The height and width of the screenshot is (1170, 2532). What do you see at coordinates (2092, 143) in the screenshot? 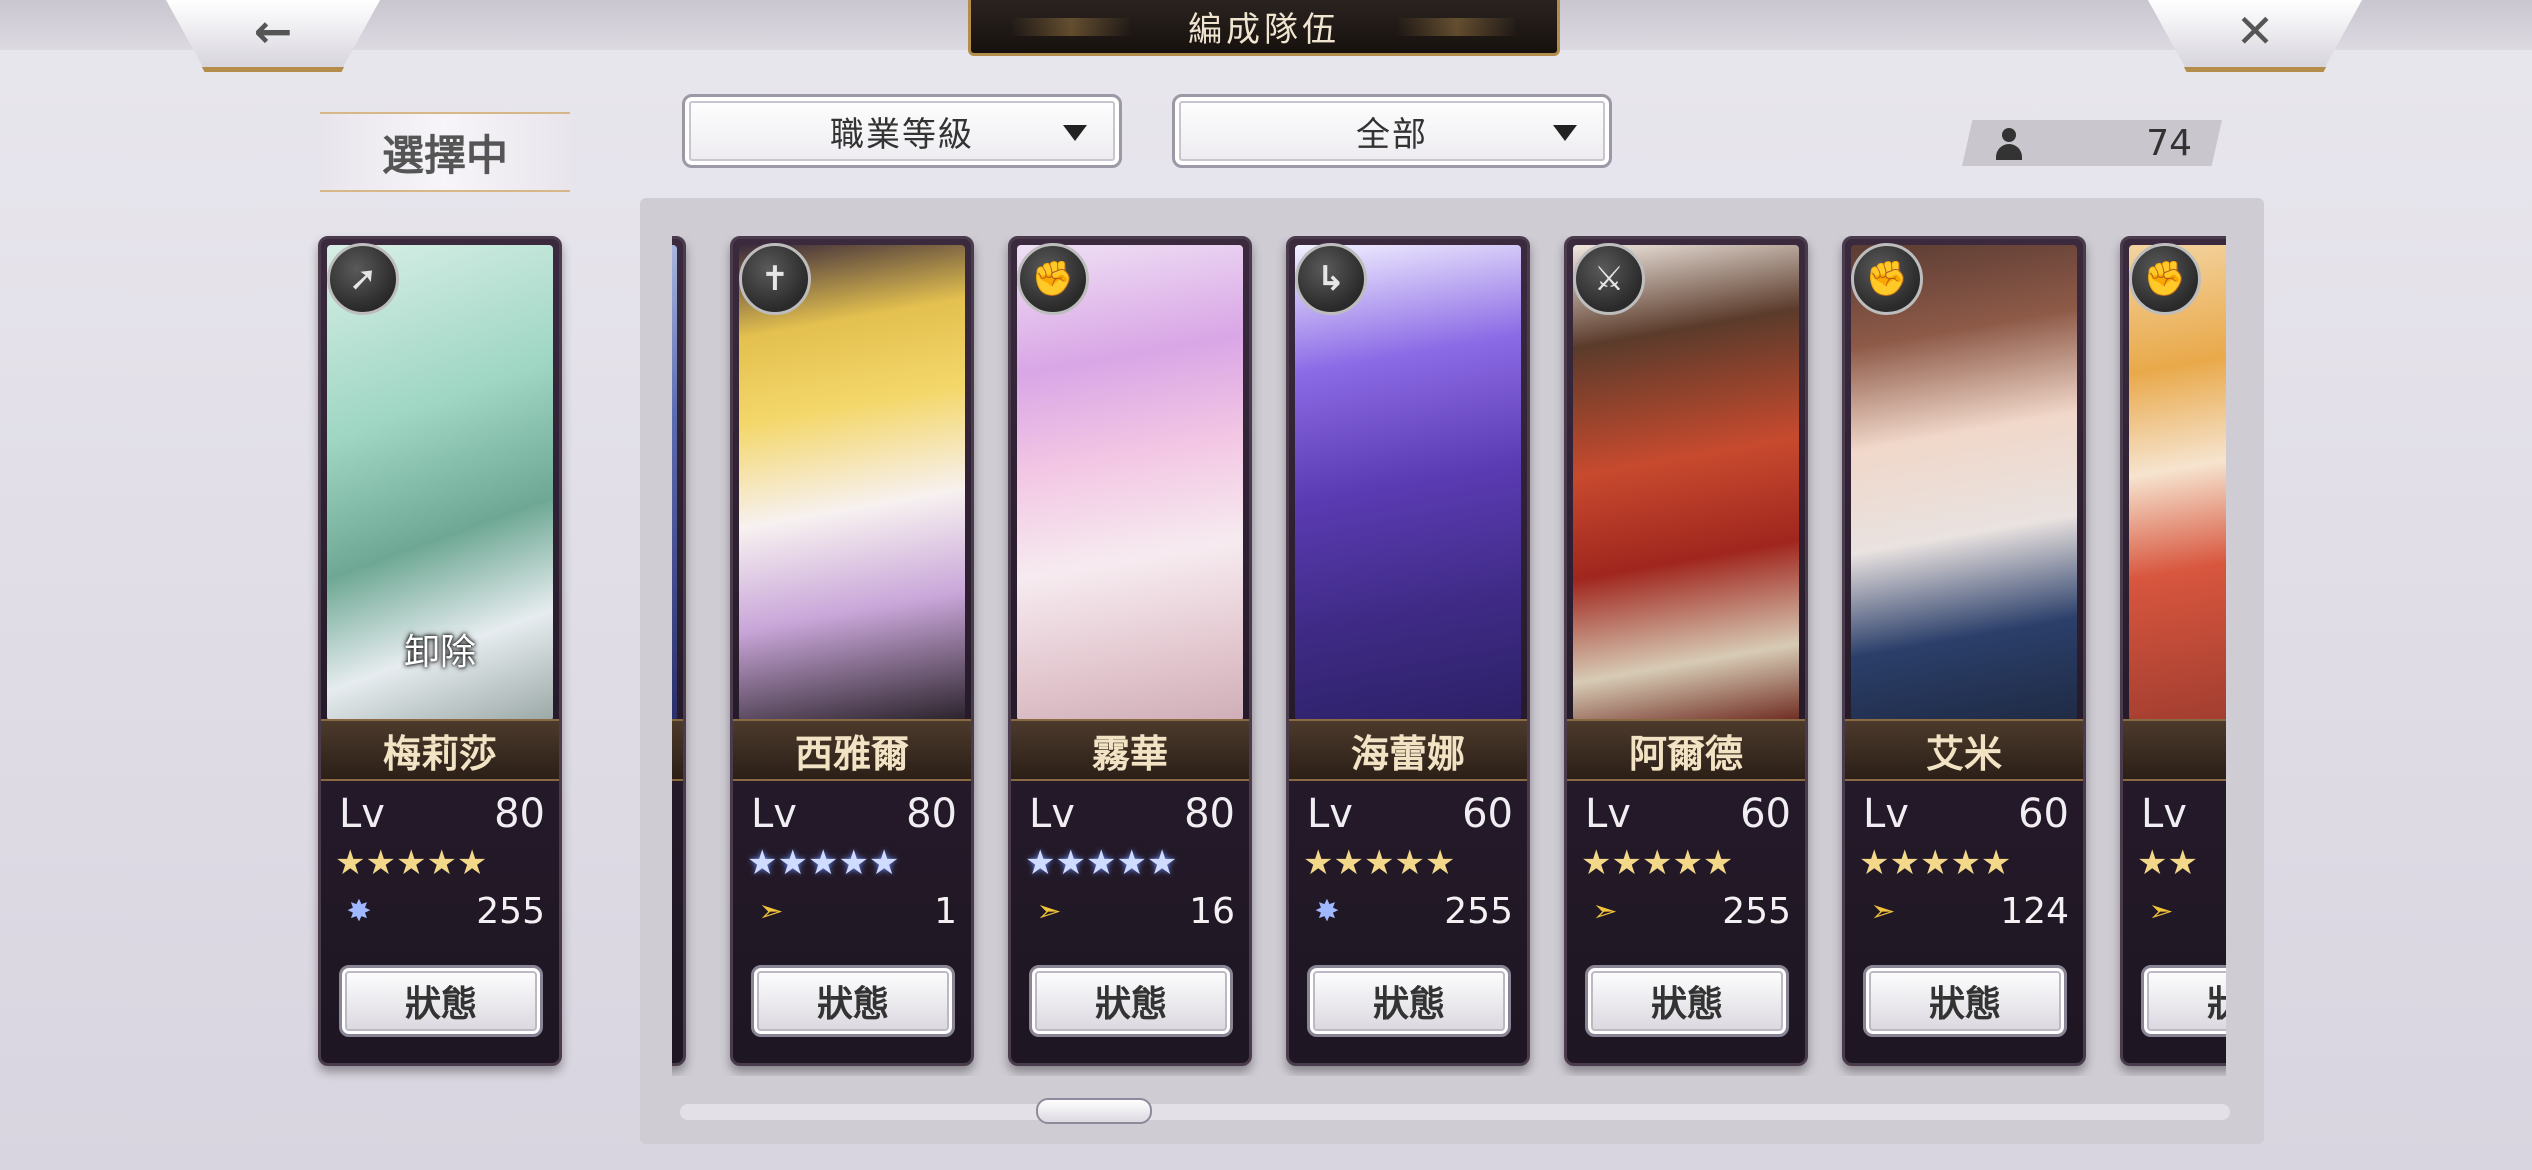
I see `unit-count-badge: 74` at bounding box center [2092, 143].